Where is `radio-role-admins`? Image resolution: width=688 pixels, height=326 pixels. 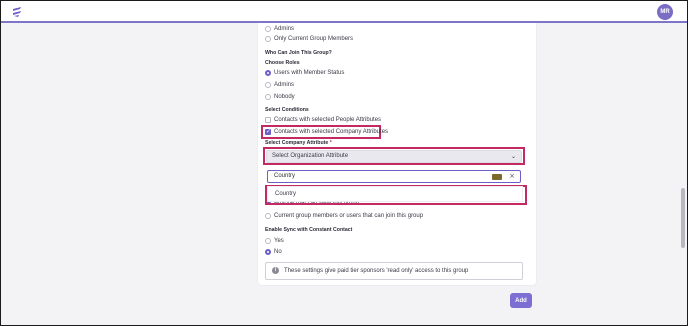 radio-role-admins is located at coordinates (268, 85).